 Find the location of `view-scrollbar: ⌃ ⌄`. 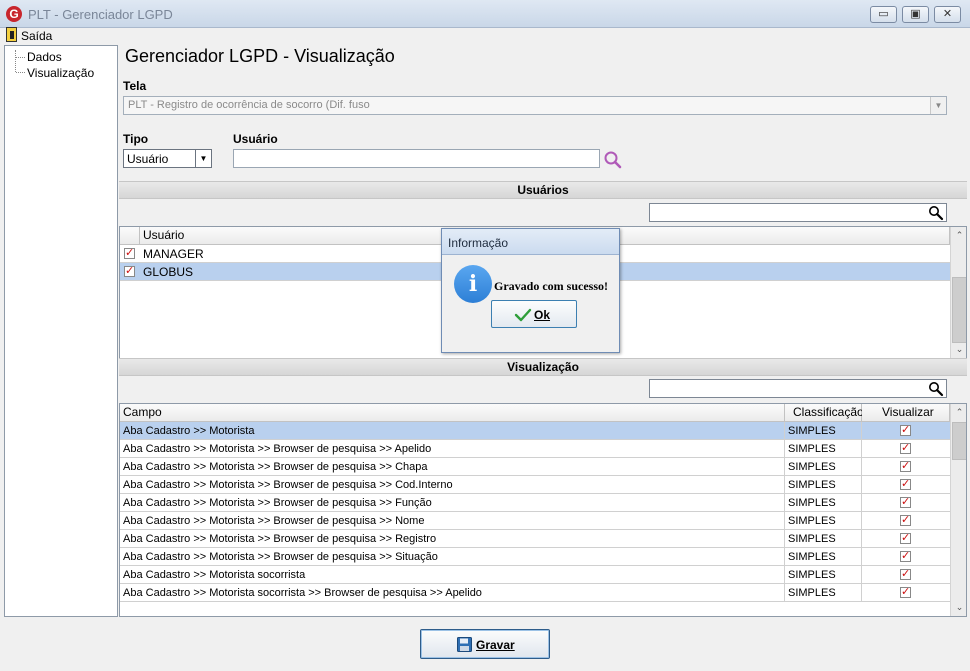

view-scrollbar: ⌃ ⌄ is located at coordinates (958, 510).